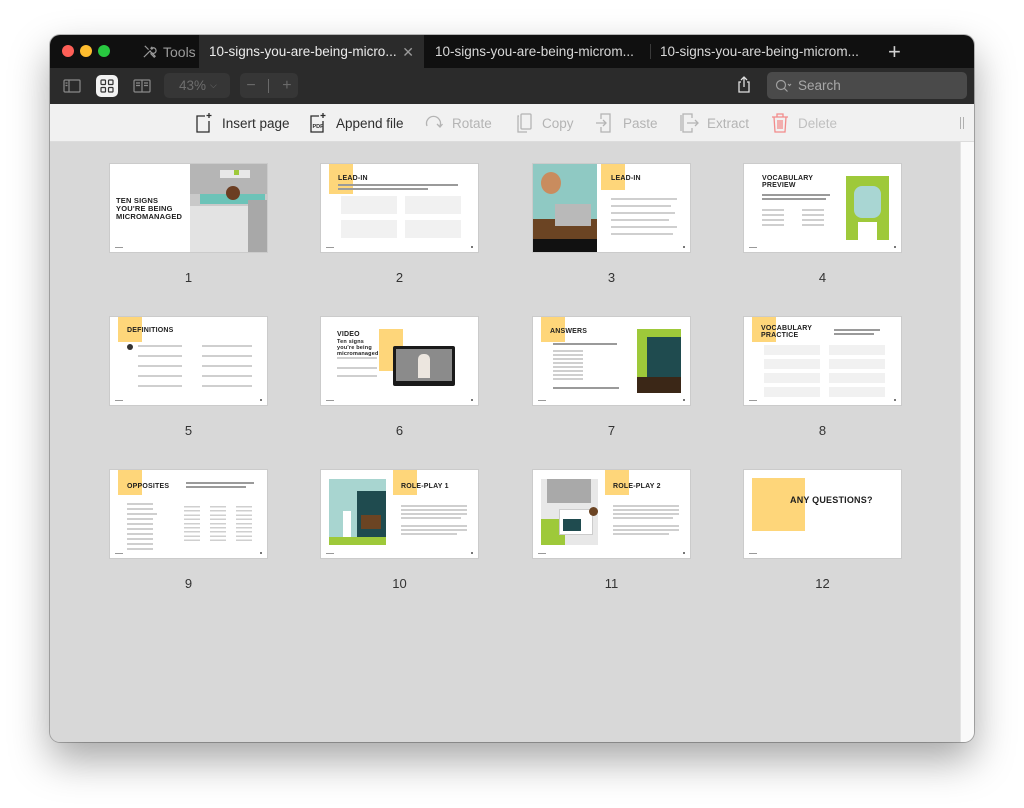 Image resolution: width=1024 pixels, height=808 pixels. I want to click on slide-title: ANSWERS, so click(569, 331).